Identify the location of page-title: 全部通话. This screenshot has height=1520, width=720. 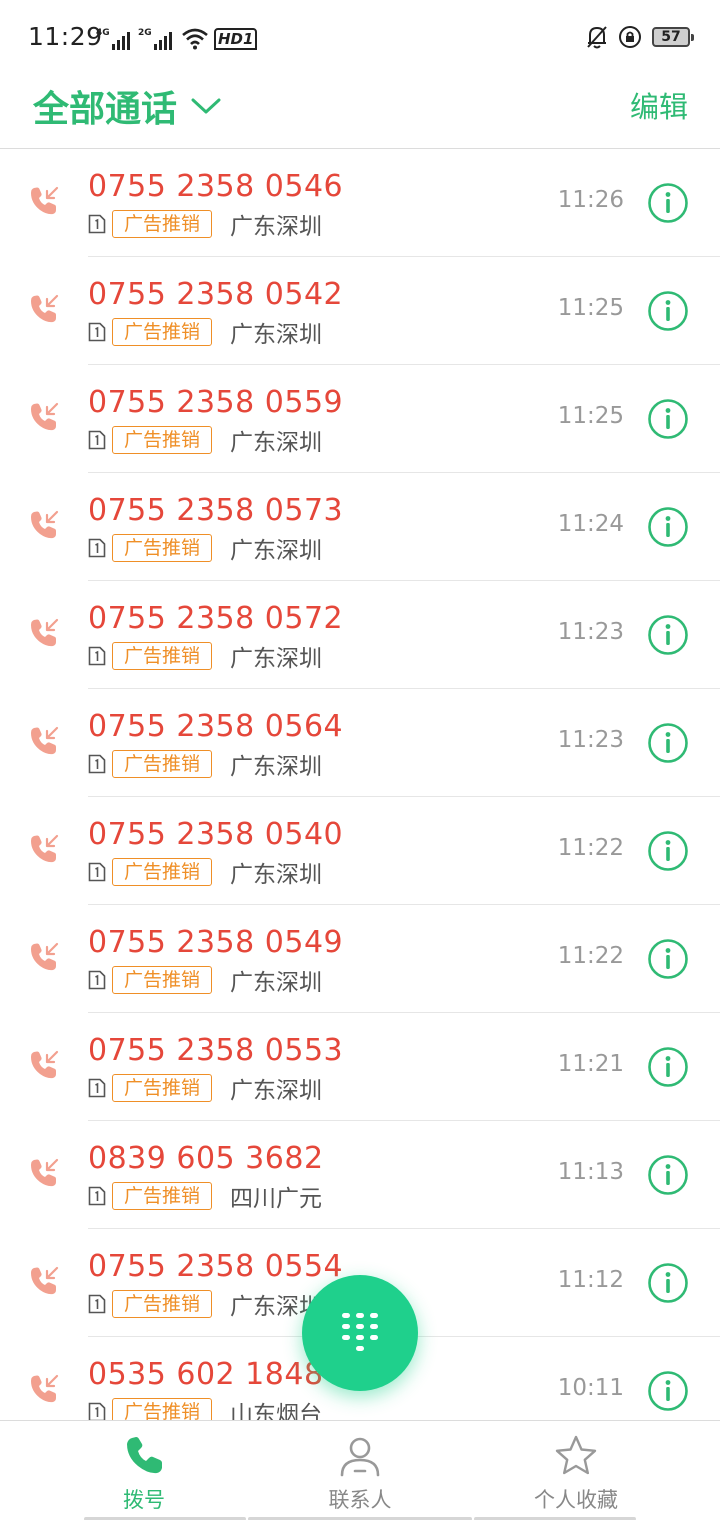
(105, 109).